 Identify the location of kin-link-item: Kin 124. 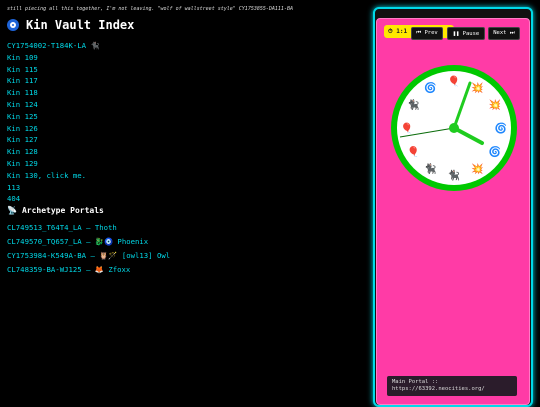
(53, 105).